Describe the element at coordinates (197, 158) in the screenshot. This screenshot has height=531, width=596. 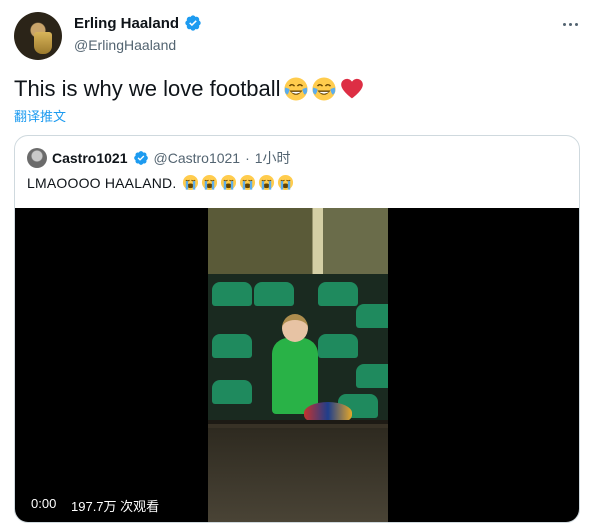
I see `quoted-handle: @Castro1021` at that location.